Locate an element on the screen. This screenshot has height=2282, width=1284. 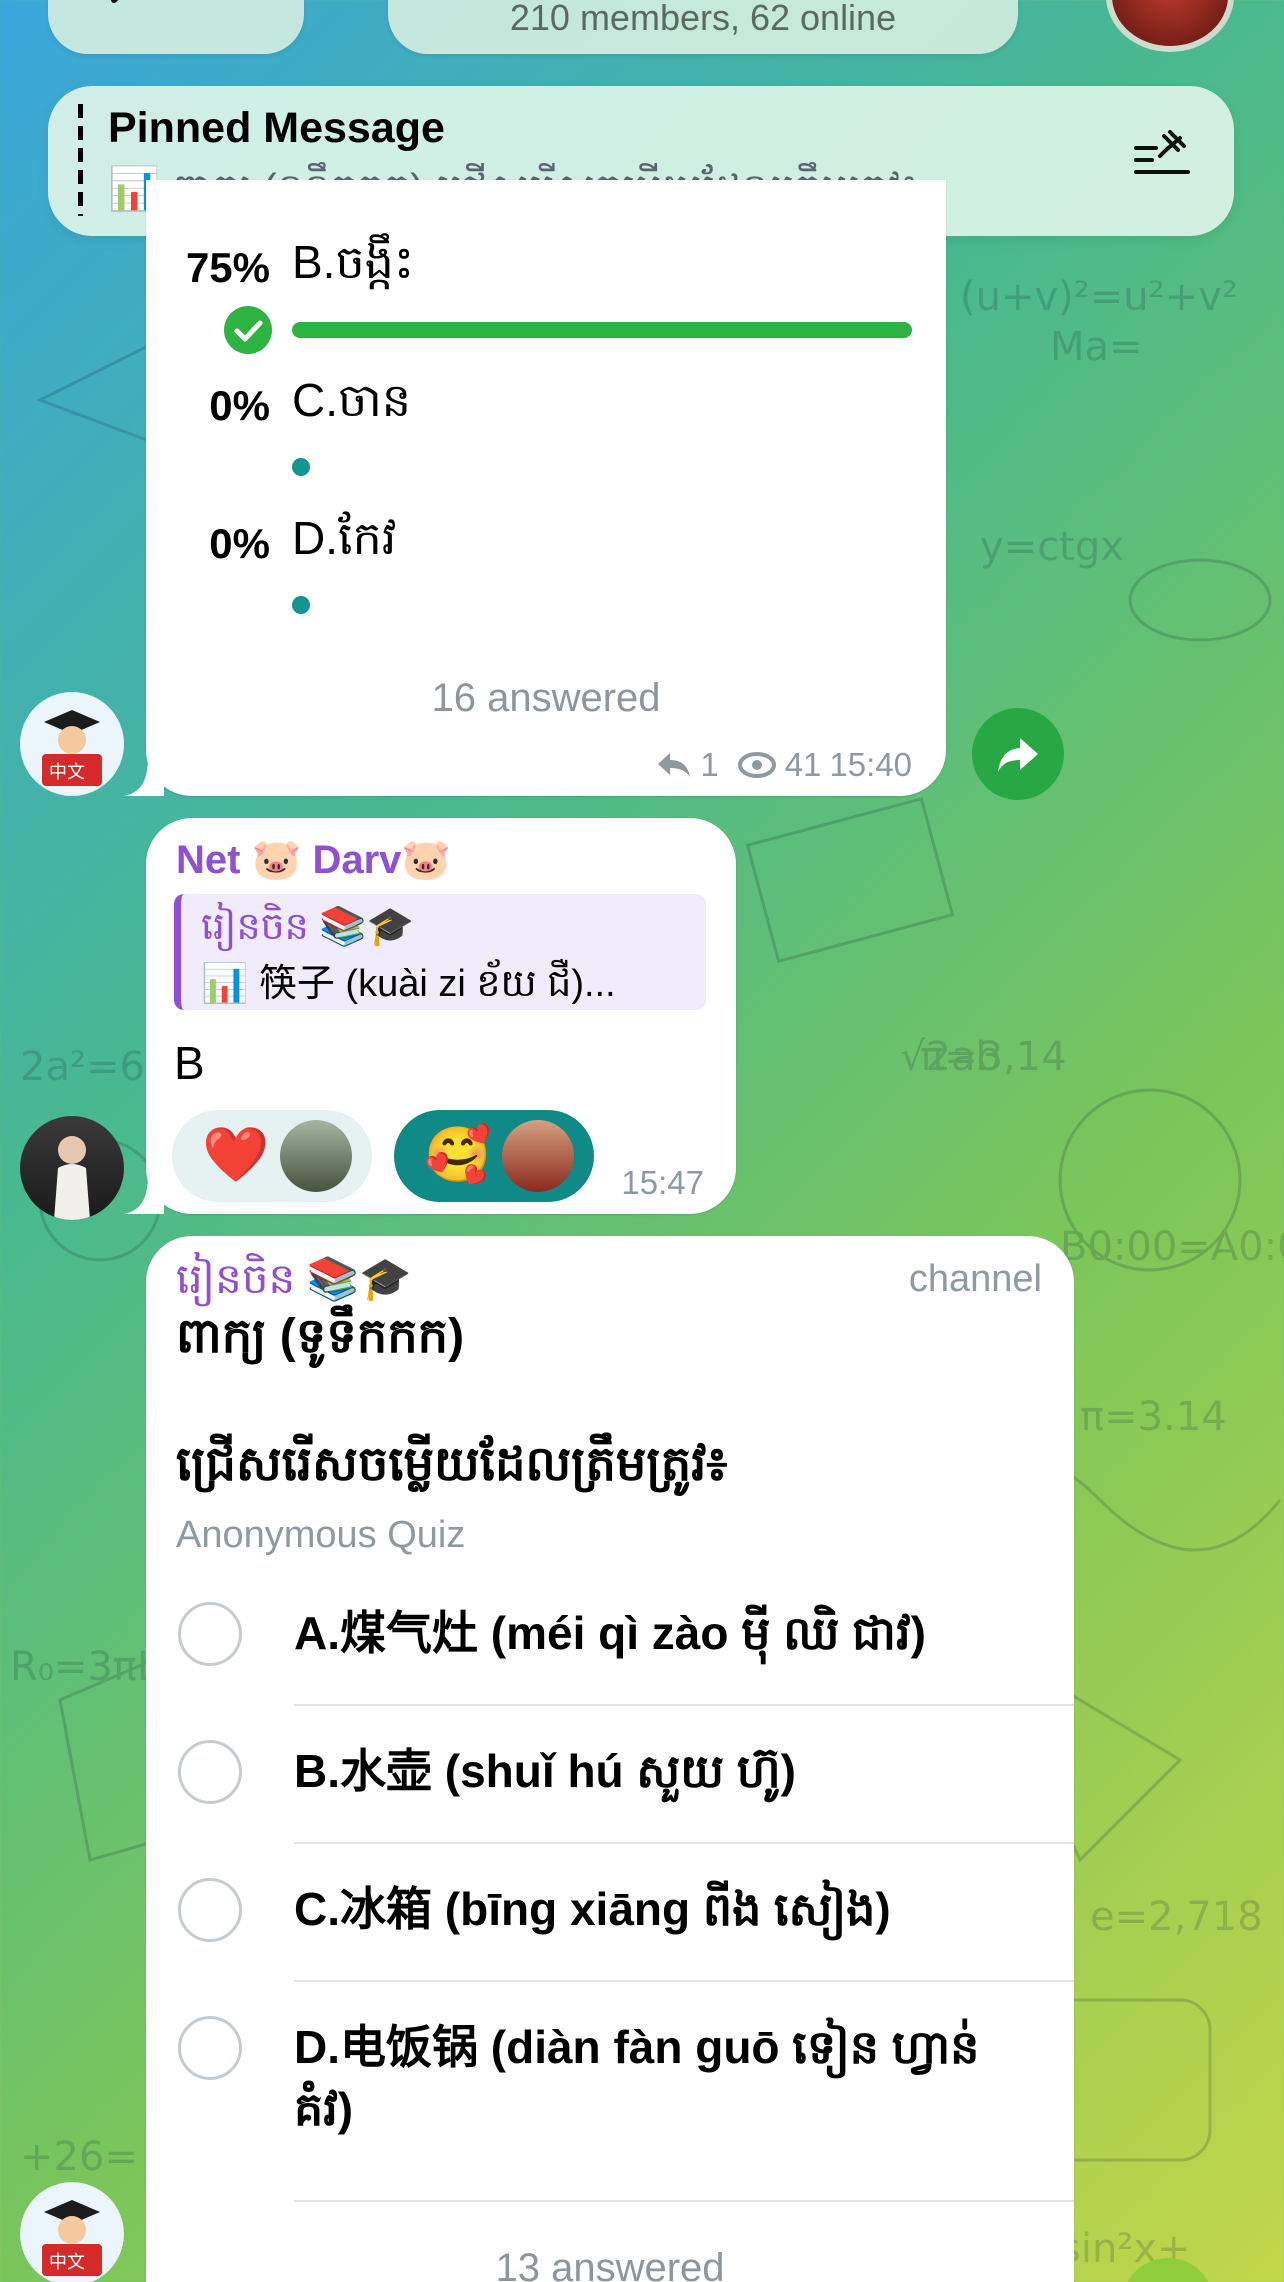
members-status: 210 members, 62 online is located at coordinates (703, 19).